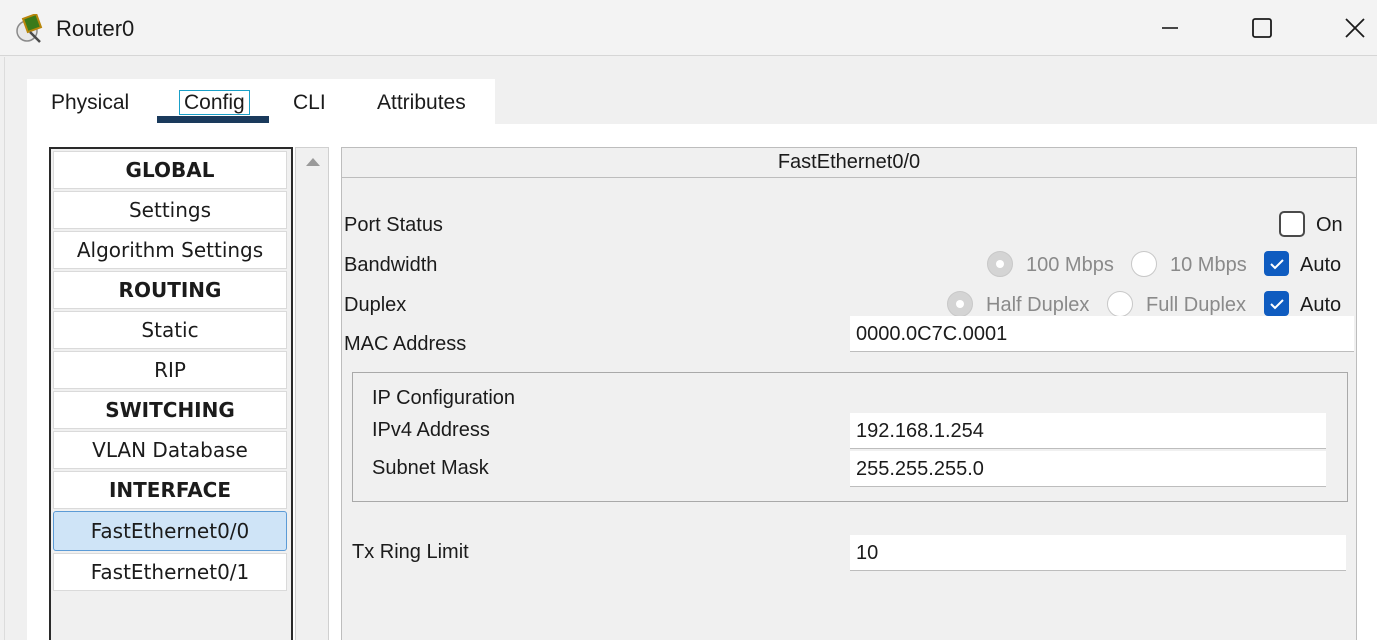 This screenshot has width=1377, height=640. What do you see at coordinates (170, 490) in the screenshot?
I see `nav-header-interface: INTERFACE` at bounding box center [170, 490].